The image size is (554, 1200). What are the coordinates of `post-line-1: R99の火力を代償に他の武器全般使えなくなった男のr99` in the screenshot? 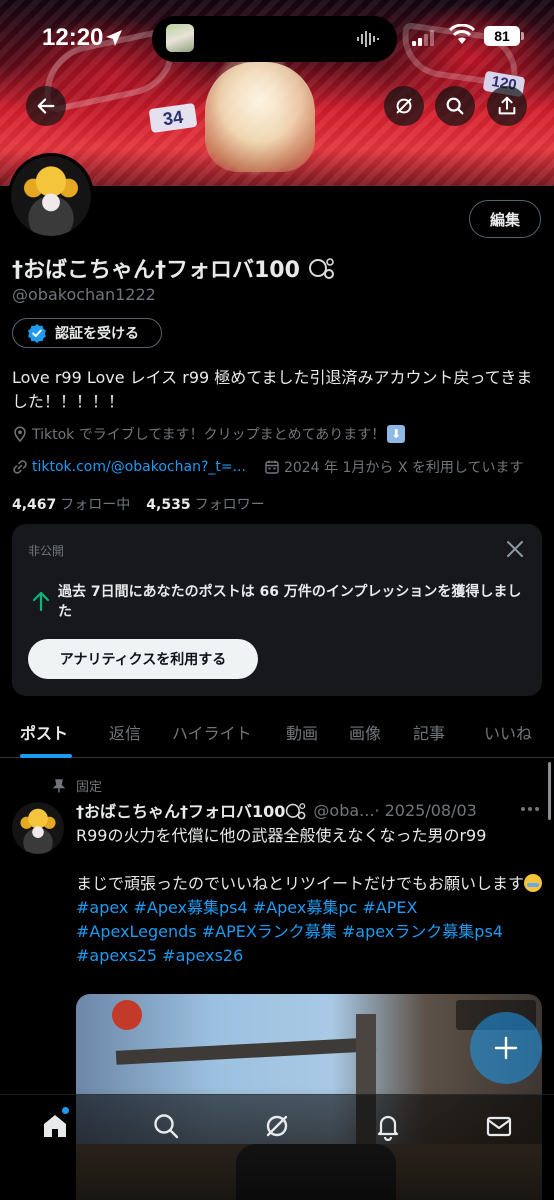 It's located at (281, 835).